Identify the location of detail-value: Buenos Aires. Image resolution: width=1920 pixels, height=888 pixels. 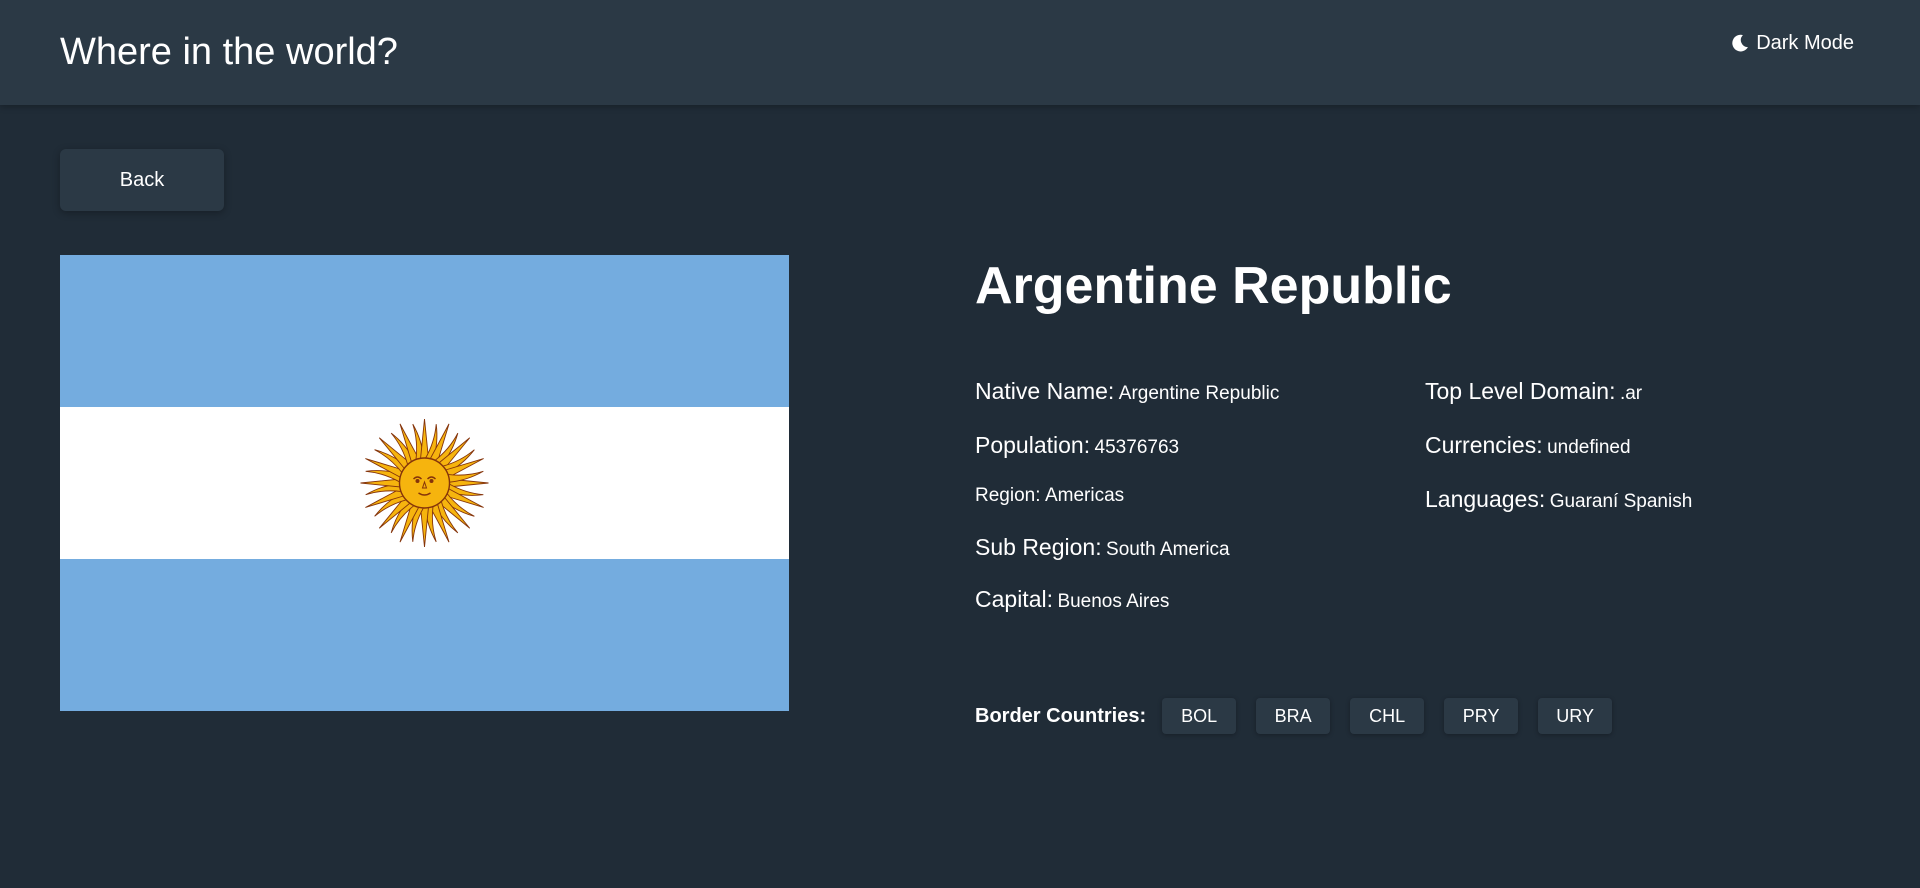
(1113, 601).